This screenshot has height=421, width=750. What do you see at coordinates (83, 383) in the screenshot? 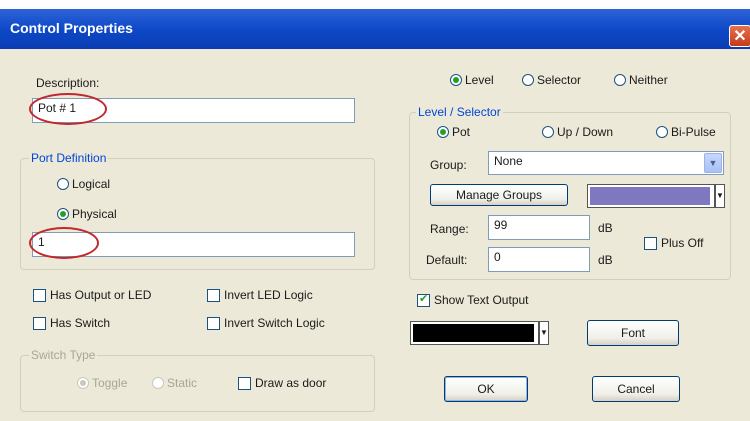
I see `toggle-radio` at bounding box center [83, 383].